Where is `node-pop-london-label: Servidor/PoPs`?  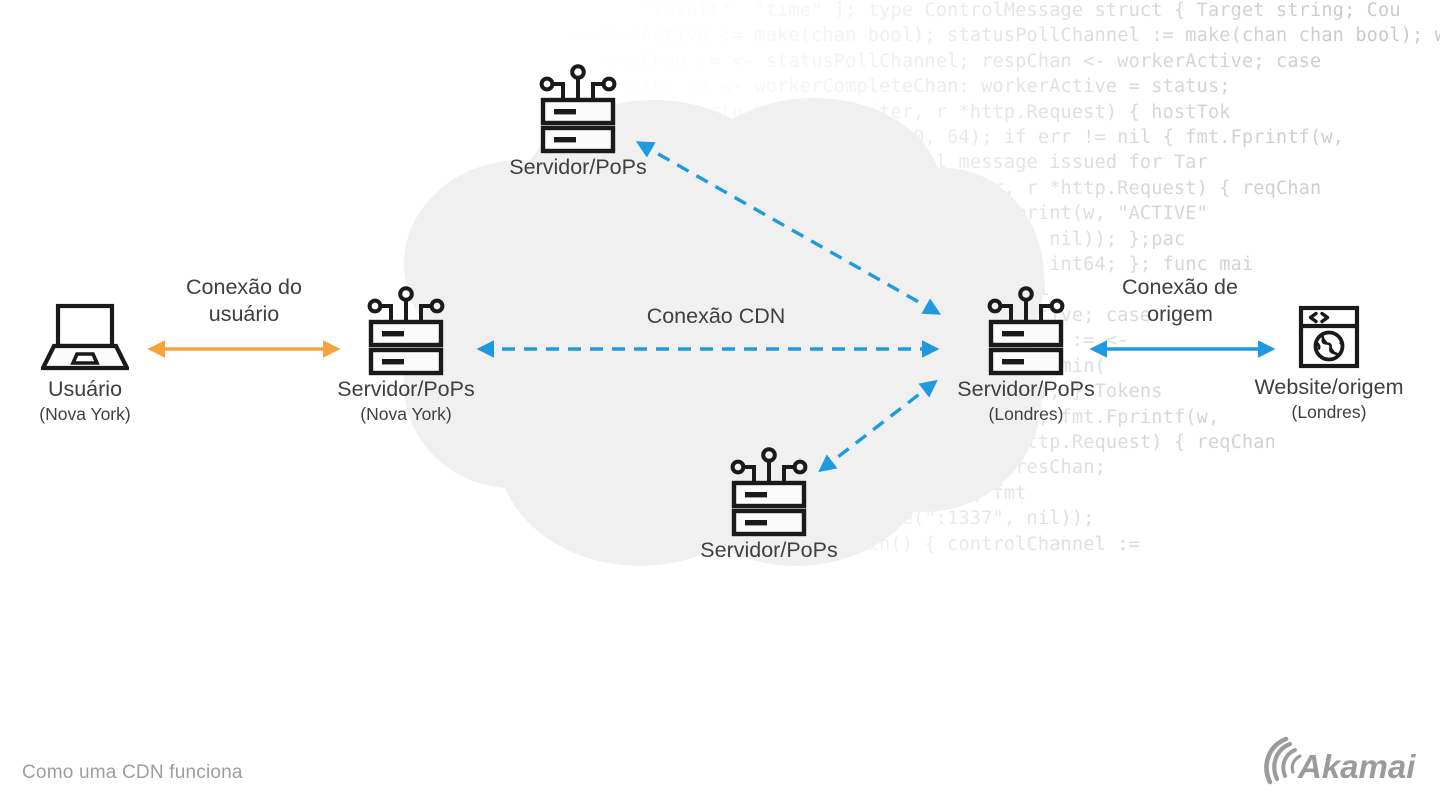 node-pop-london-label: Servidor/PoPs is located at coordinates (1026, 389).